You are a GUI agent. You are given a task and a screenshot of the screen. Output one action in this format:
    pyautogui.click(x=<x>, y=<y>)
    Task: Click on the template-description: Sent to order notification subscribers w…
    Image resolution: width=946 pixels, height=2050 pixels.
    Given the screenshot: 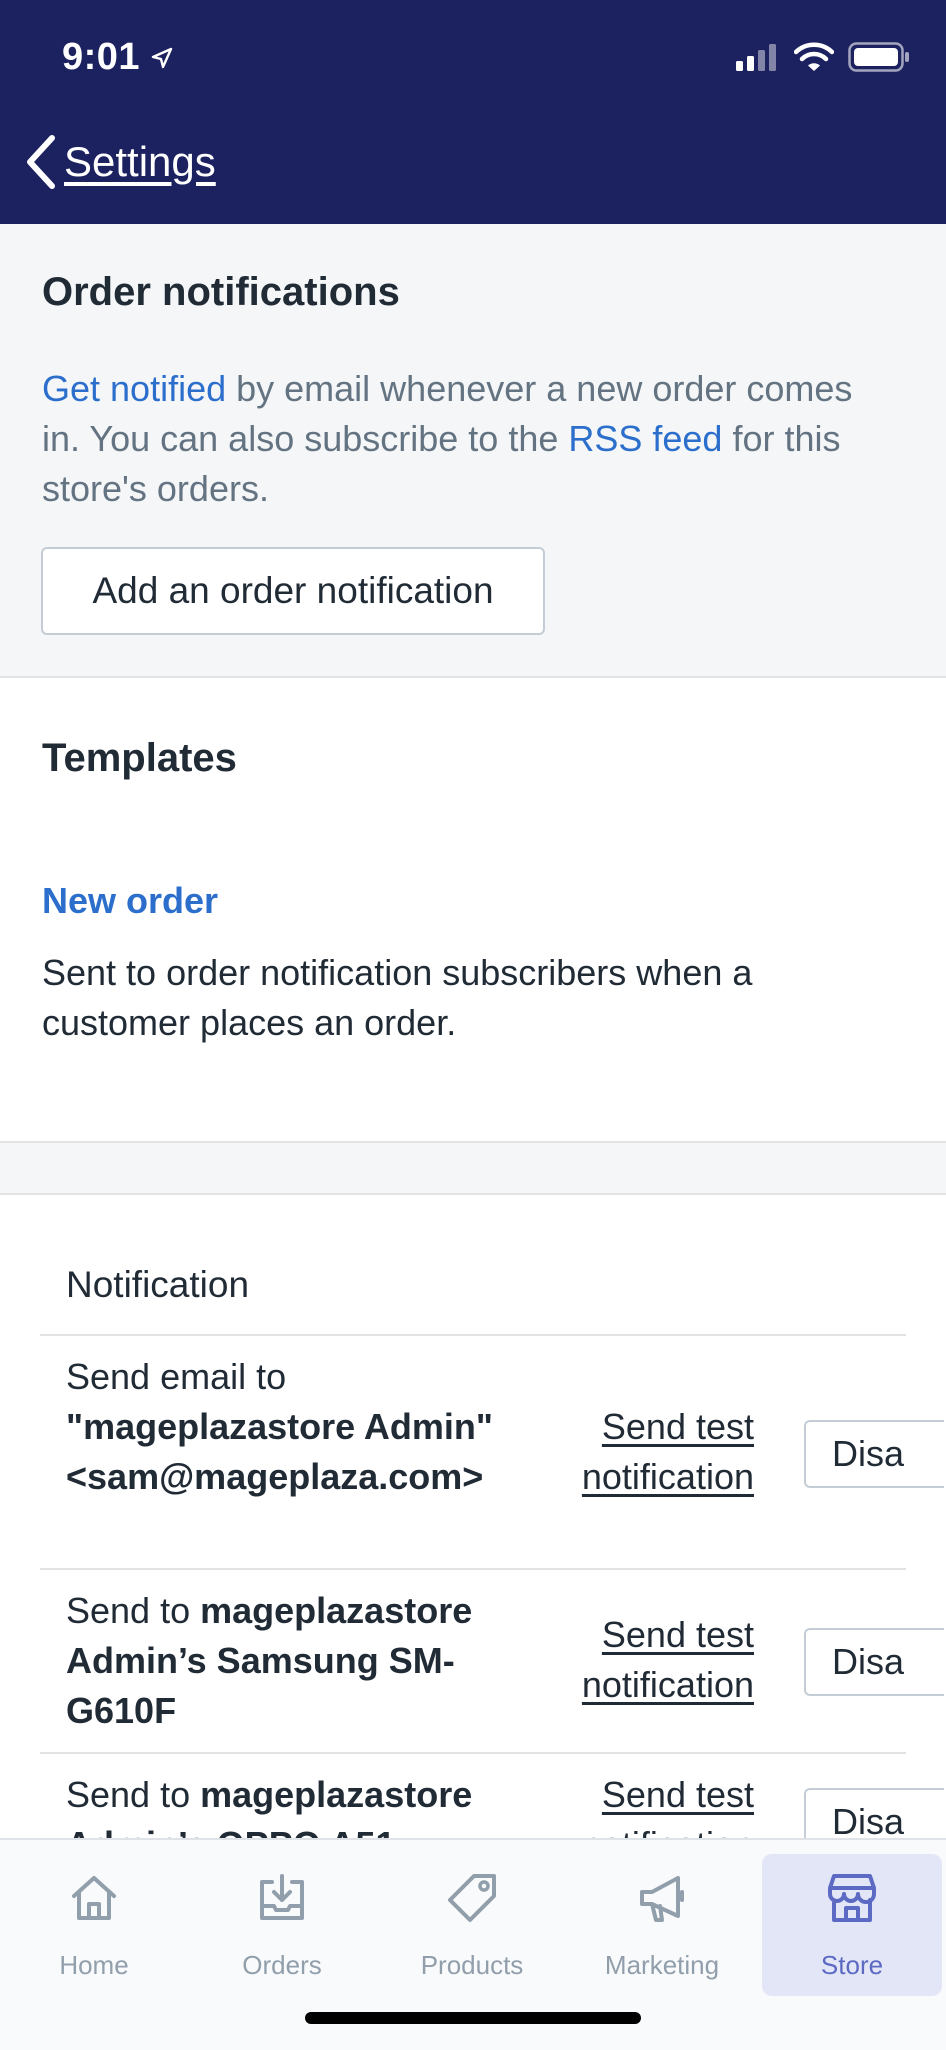 What is the action you would take?
    pyautogui.click(x=397, y=997)
    